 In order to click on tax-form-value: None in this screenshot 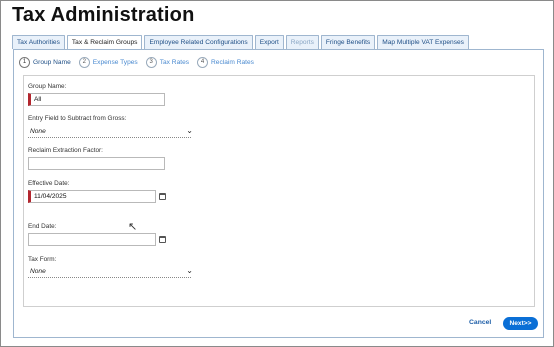, I will do `click(38, 271)`.